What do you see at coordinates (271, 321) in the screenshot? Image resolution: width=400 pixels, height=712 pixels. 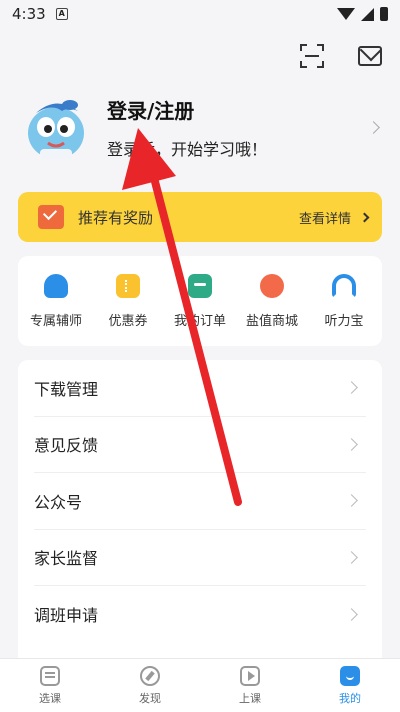 I see `shortcut-label: 盐值商城` at bounding box center [271, 321].